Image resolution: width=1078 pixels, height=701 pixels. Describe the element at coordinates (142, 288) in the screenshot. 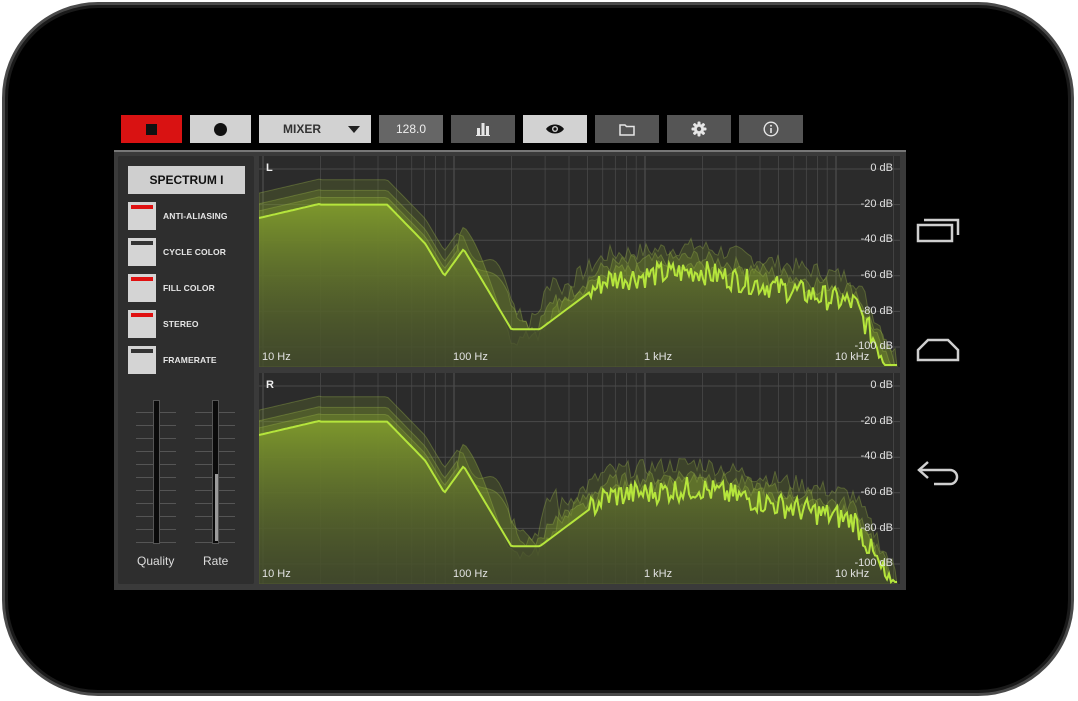

I see `fill-color-checkbox` at that location.